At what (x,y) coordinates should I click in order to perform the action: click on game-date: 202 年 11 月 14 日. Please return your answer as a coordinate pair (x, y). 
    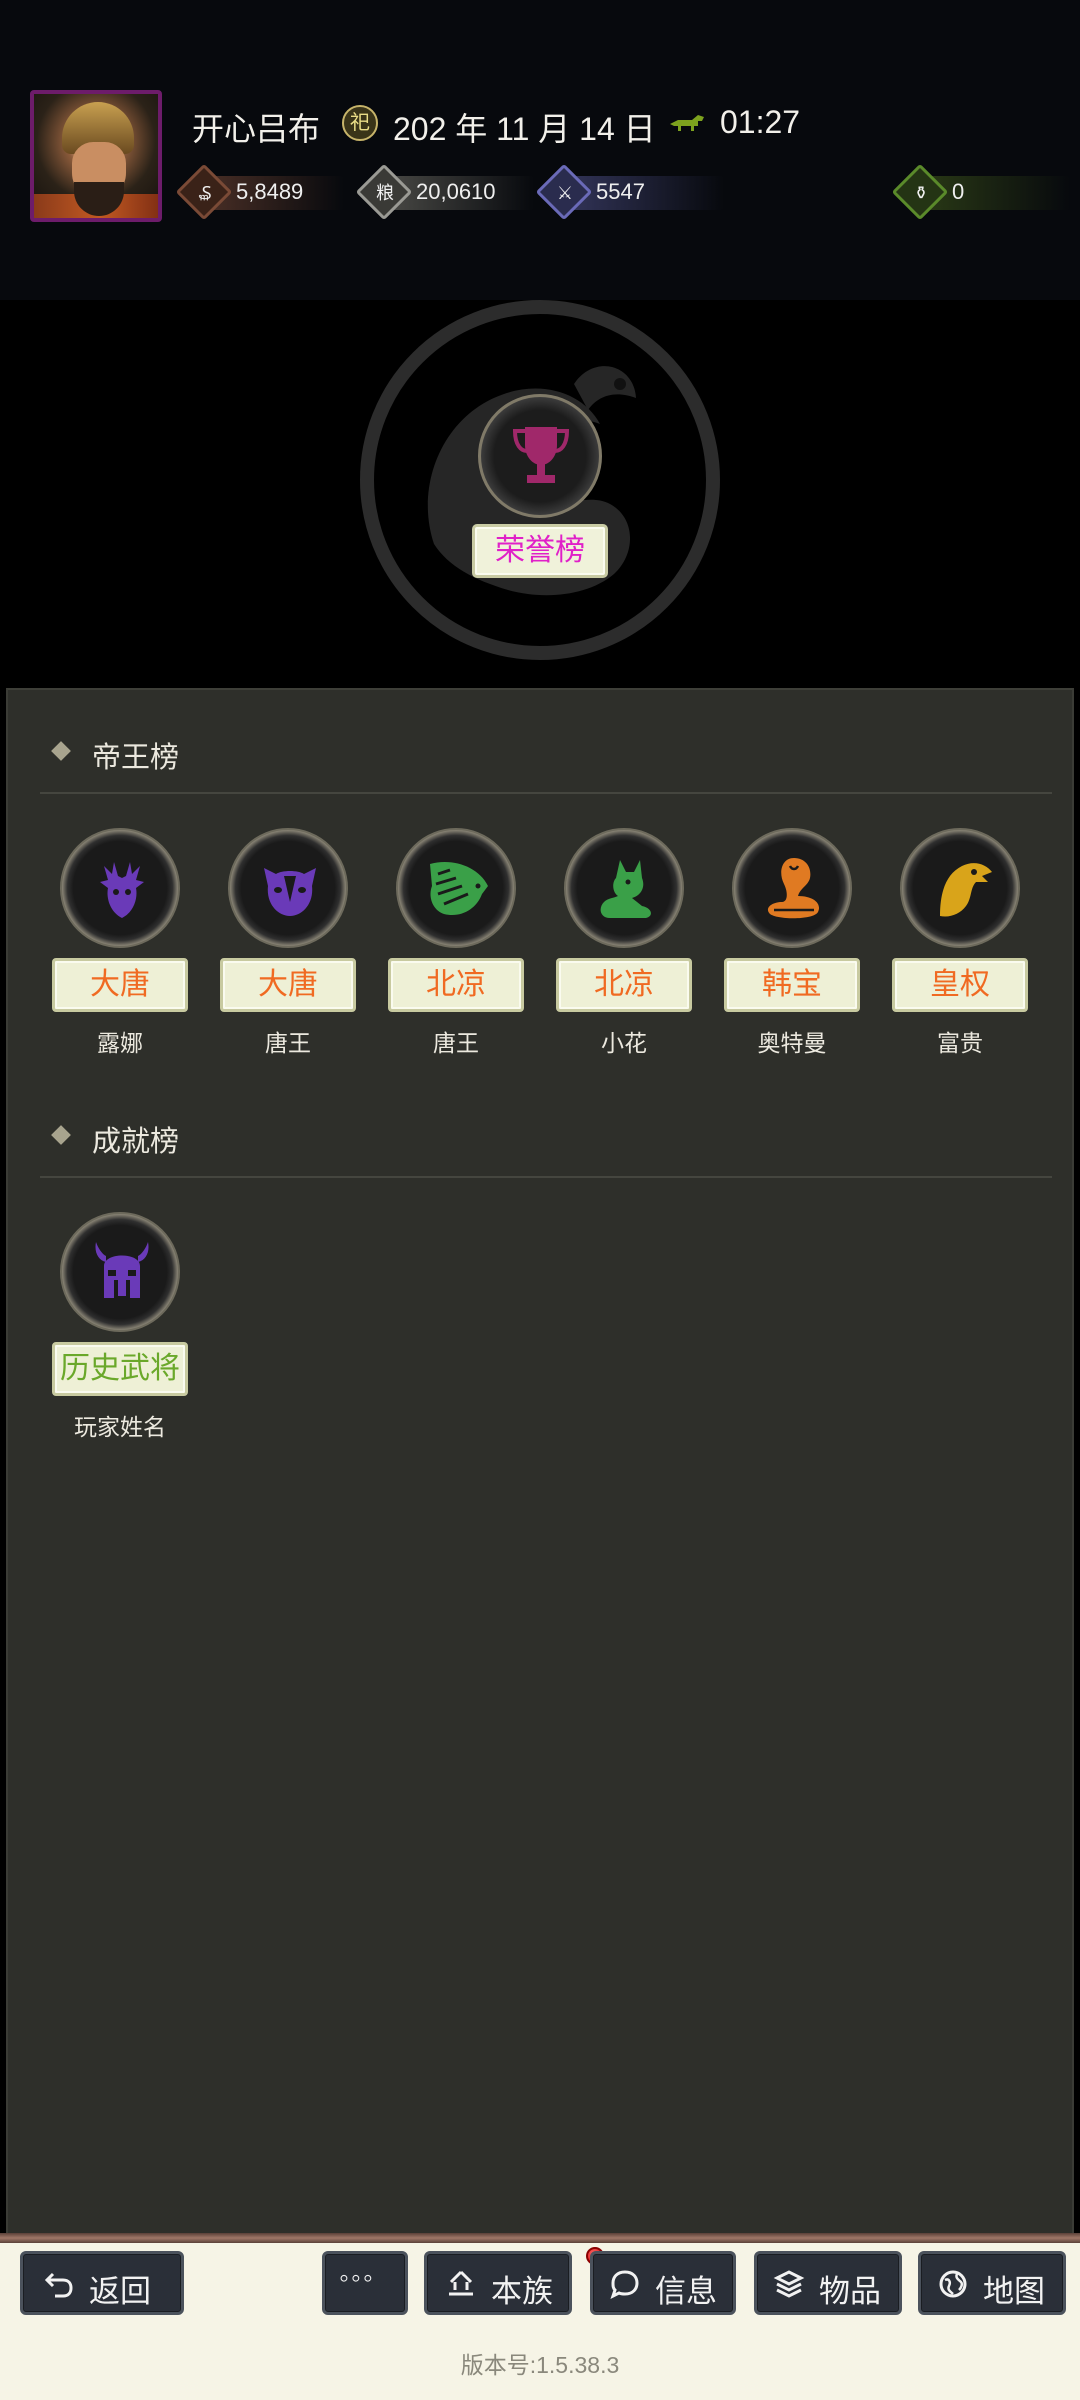
    Looking at the image, I should click on (524, 129).